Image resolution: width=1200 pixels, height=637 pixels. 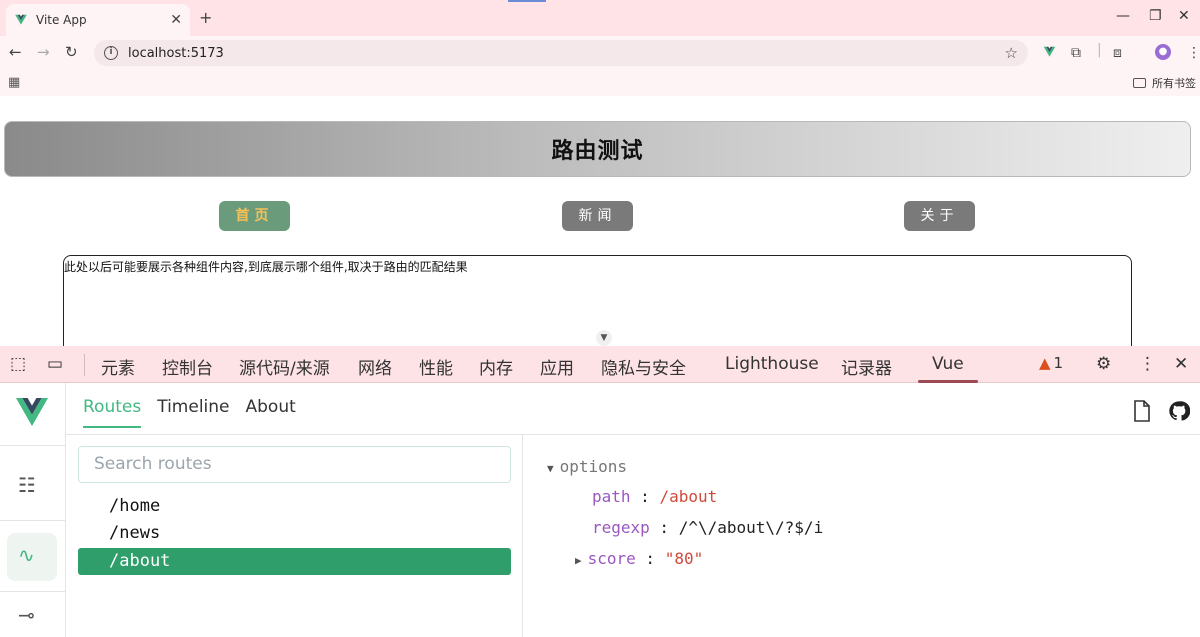 I want to click on minimize-icon: —, so click(x=1123, y=16).